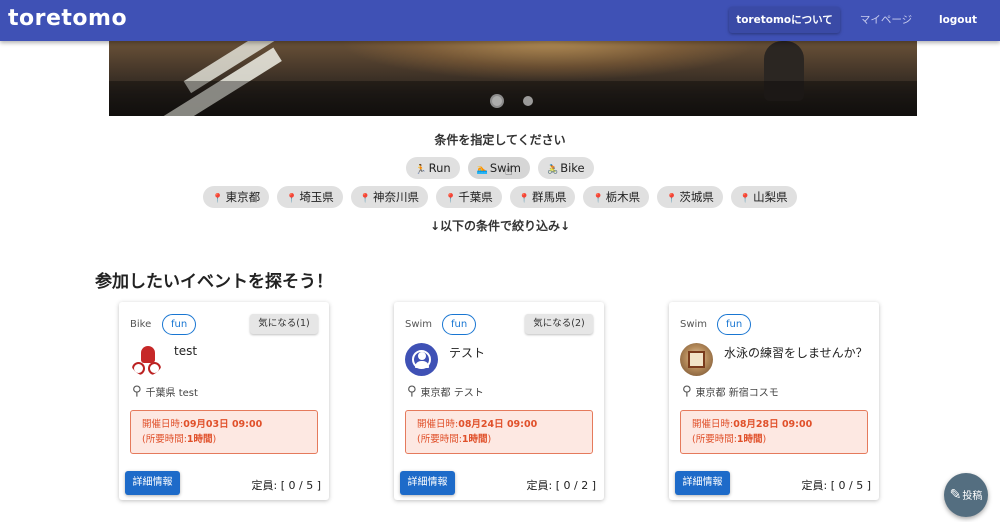 This screenshot has width=1000, height=522. Describe the element at coordinates (475, 197) in the screenshot. I see `chip-label: 千葉県` at that location.